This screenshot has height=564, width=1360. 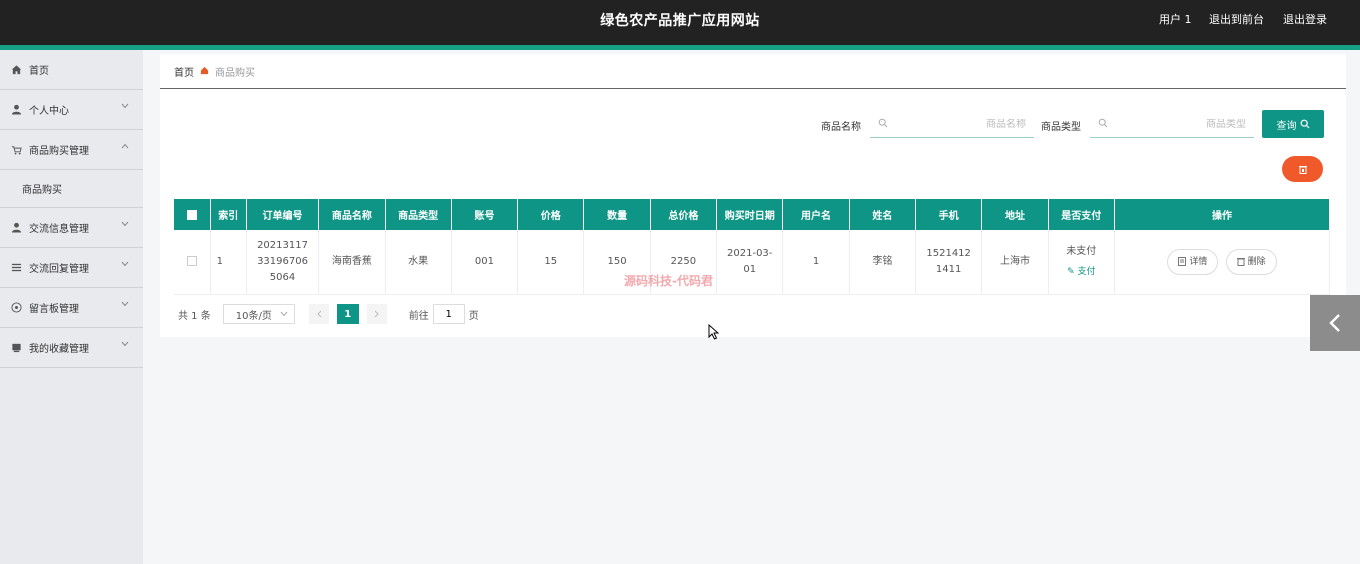 I want to click on sidebar-item-exchange-reply: 交流回复管理, so click(x=71, y=268).